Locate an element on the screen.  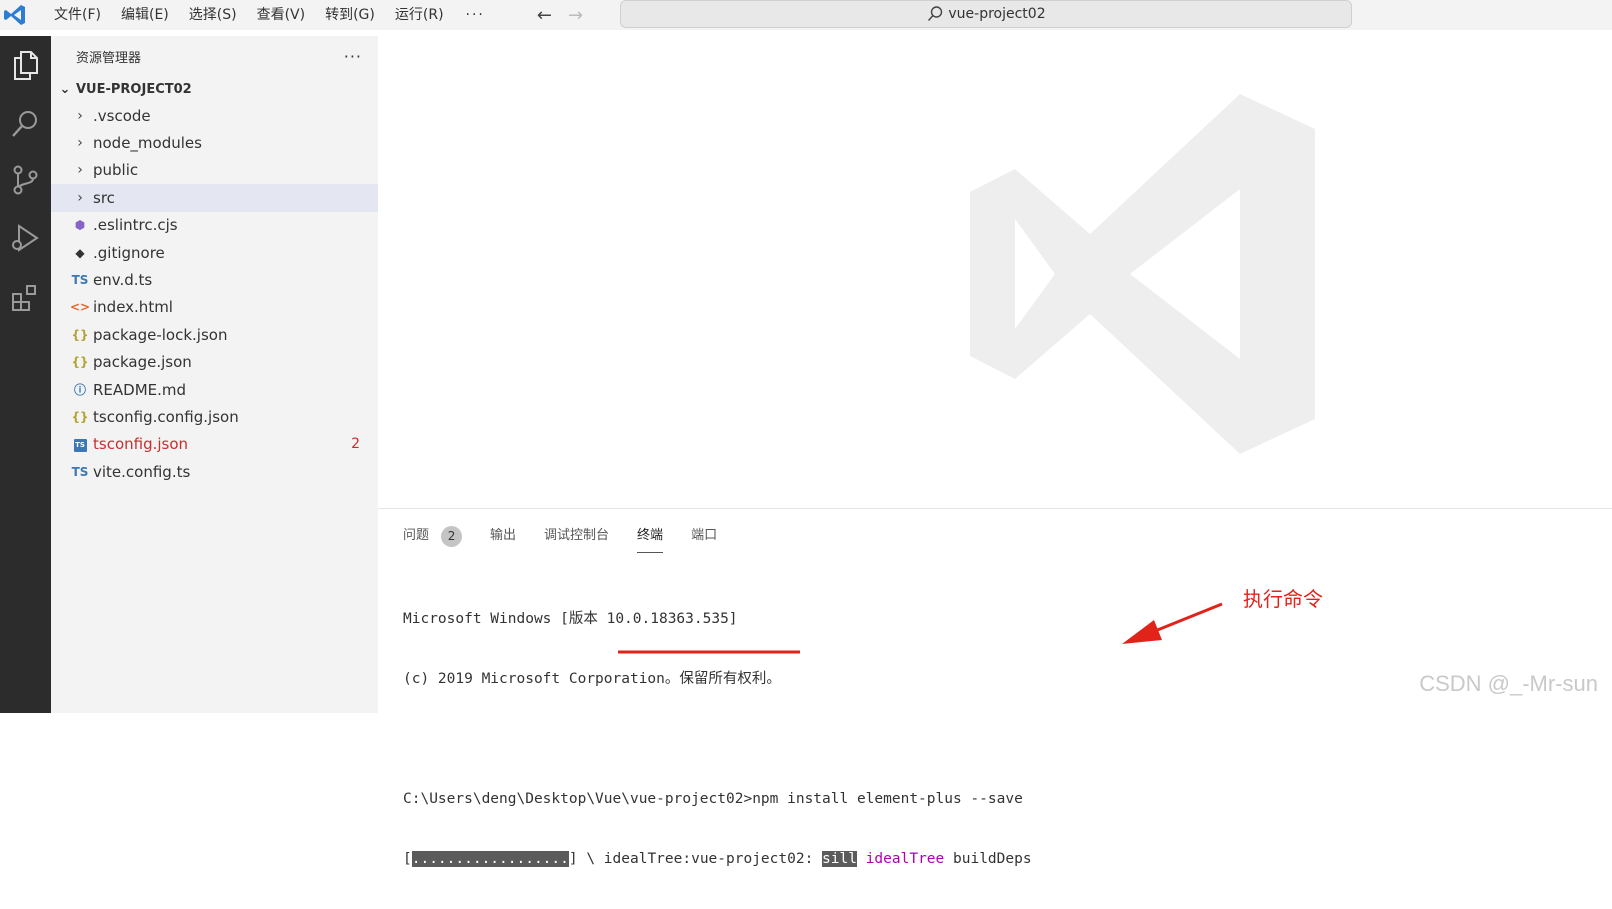
folder-label: public is located at coordinates (115, 170).